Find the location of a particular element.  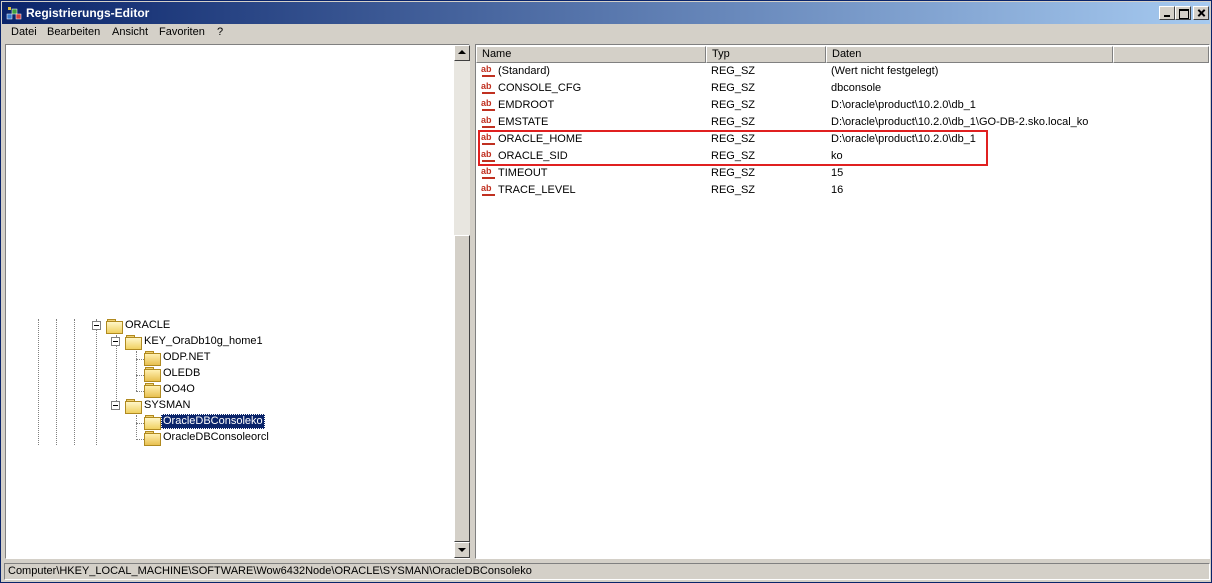

collapse-toggle-oracle is located at coordinates (96, 325).